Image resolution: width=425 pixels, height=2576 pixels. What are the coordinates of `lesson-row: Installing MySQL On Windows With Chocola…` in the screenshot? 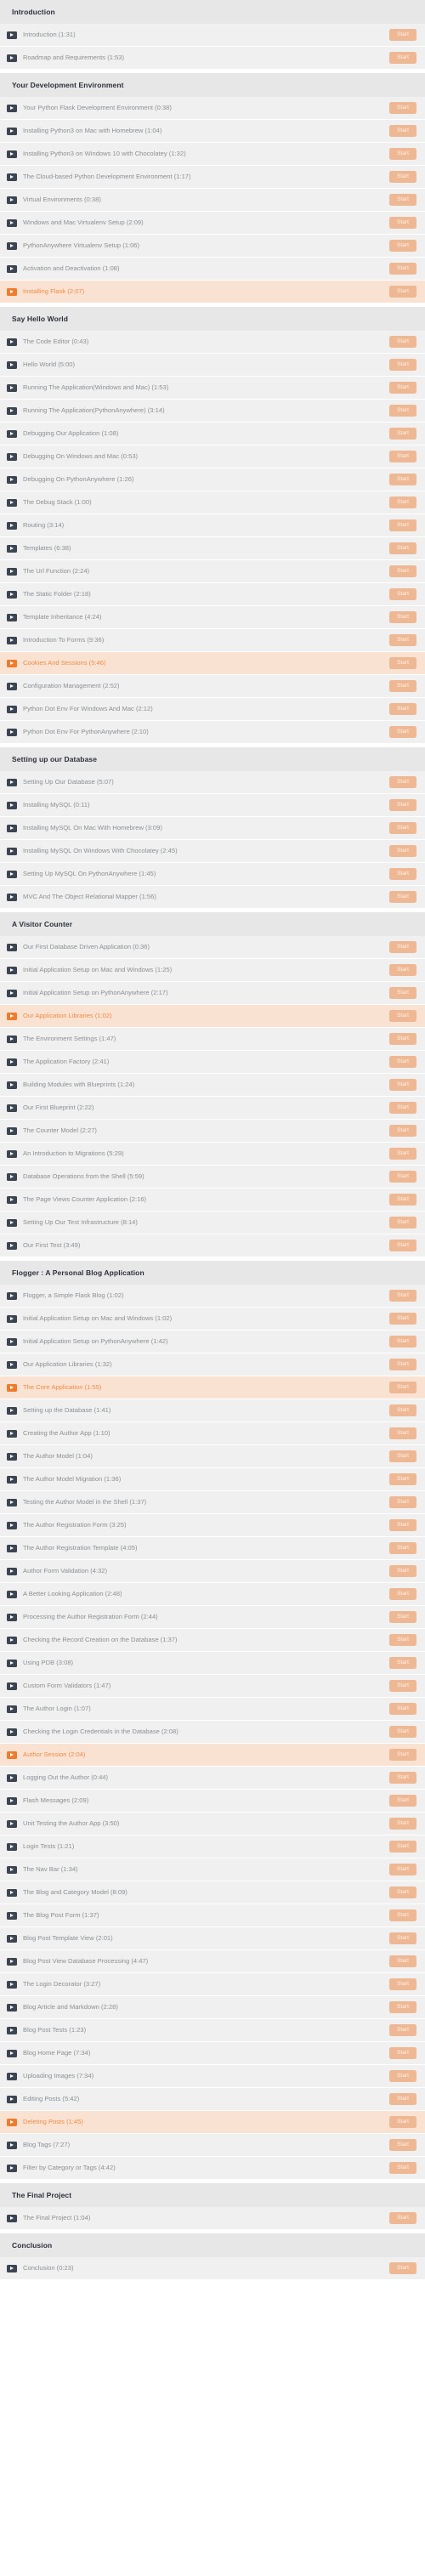 It's located at (212, 851).